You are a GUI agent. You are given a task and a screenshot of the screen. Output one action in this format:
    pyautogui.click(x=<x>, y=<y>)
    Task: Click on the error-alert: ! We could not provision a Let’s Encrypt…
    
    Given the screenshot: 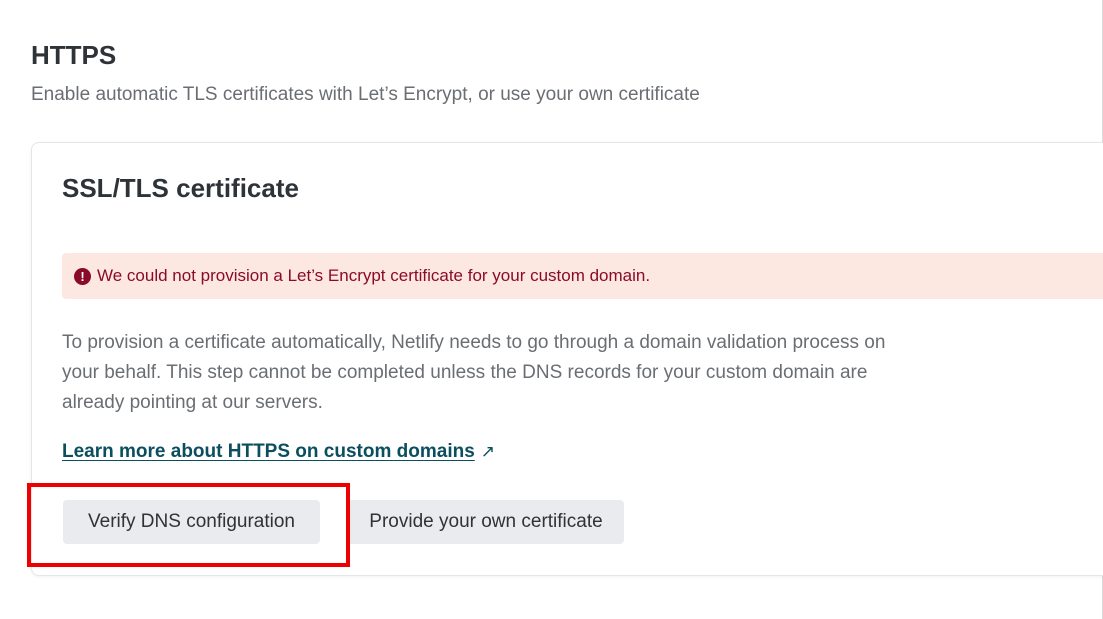 What is the action you would take?
    pyautogui.click(x=582, y=276)
    